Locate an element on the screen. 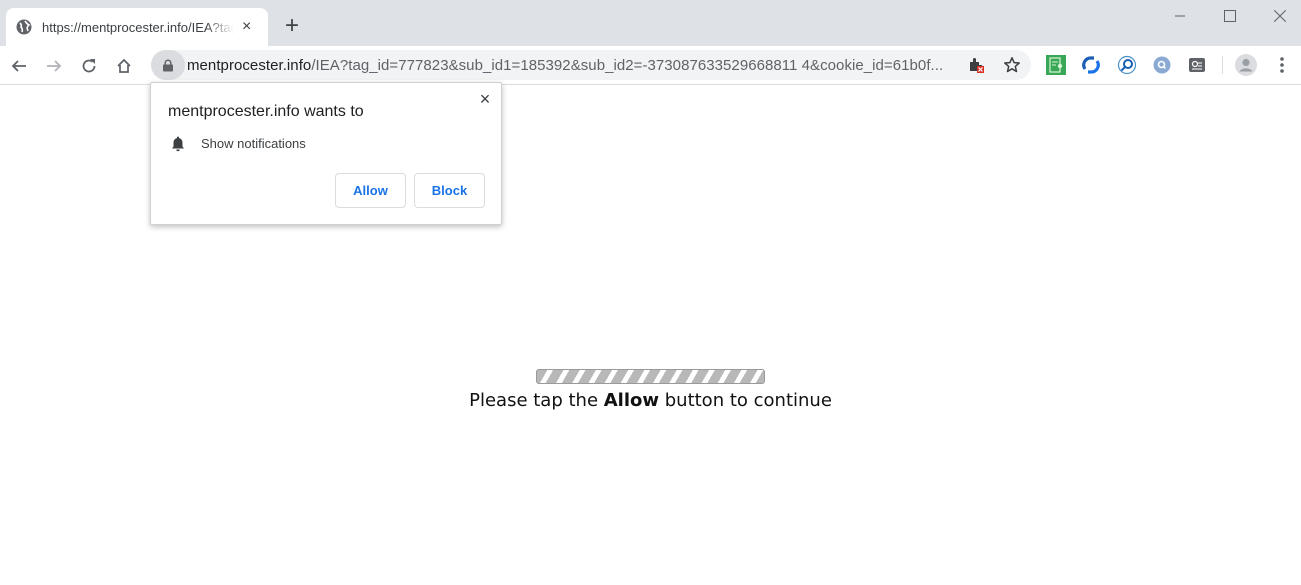 Image resolution: width=1301 pixels, height=585 pixels. maximize-button is located at coordinates (1230, 16).